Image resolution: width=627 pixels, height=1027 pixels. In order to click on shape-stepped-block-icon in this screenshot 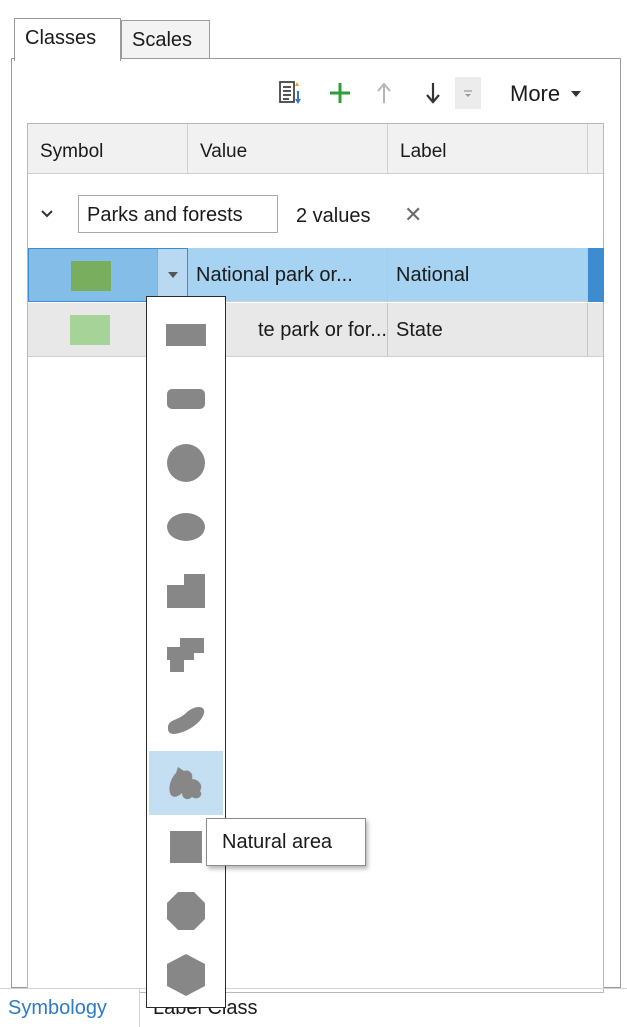, I will do `click(186, 591)`.